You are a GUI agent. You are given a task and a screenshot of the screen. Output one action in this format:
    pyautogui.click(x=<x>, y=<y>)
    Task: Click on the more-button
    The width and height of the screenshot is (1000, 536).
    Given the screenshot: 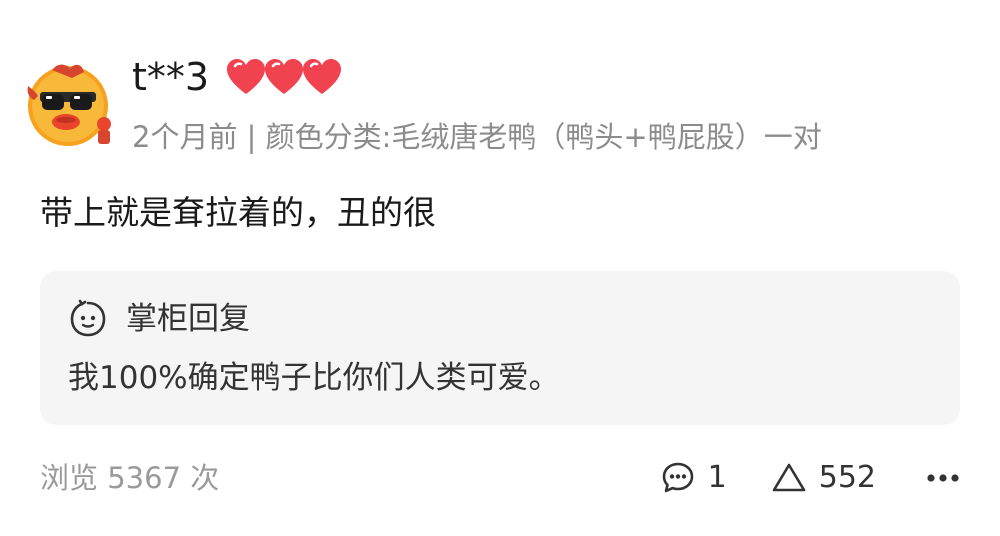 What is the action you would take?
    pyautogui.click(x=943, y=478)
    